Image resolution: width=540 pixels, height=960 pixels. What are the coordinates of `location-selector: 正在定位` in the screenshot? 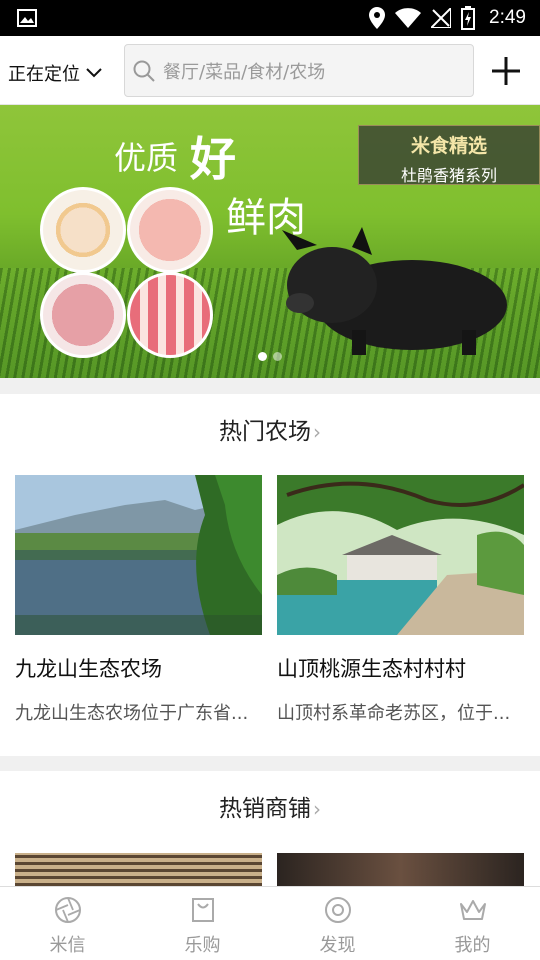 It's located at (55, 73).